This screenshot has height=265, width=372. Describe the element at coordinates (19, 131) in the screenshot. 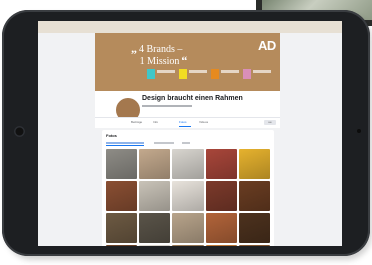

I see `home-button-icon` at that location.